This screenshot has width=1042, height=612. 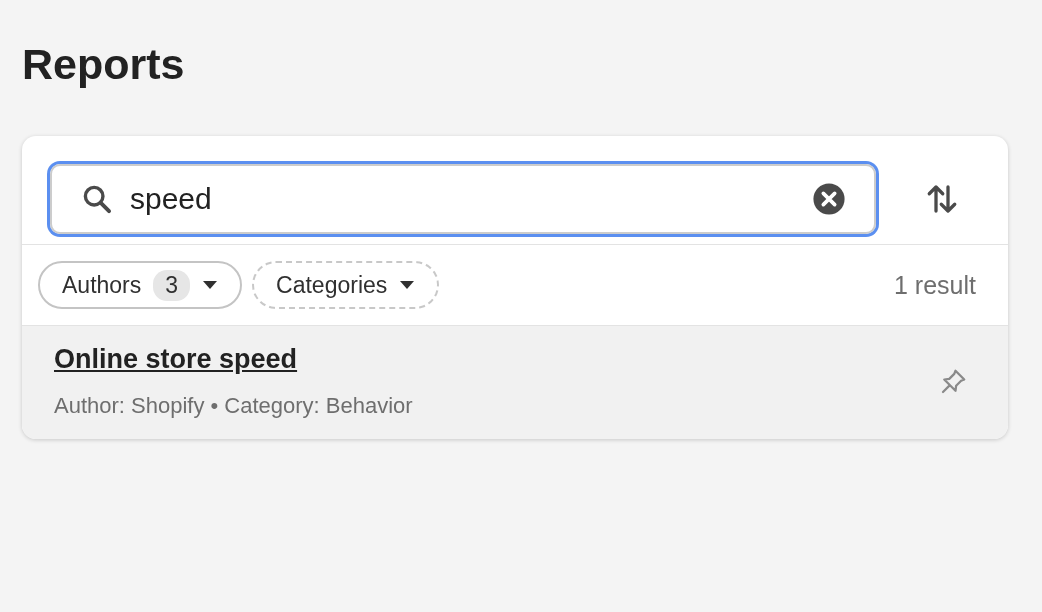 What do you see at coordinates (935, 285) in the screenshot?
I see `result-count: 1 result` at bounding box center [935, 285].